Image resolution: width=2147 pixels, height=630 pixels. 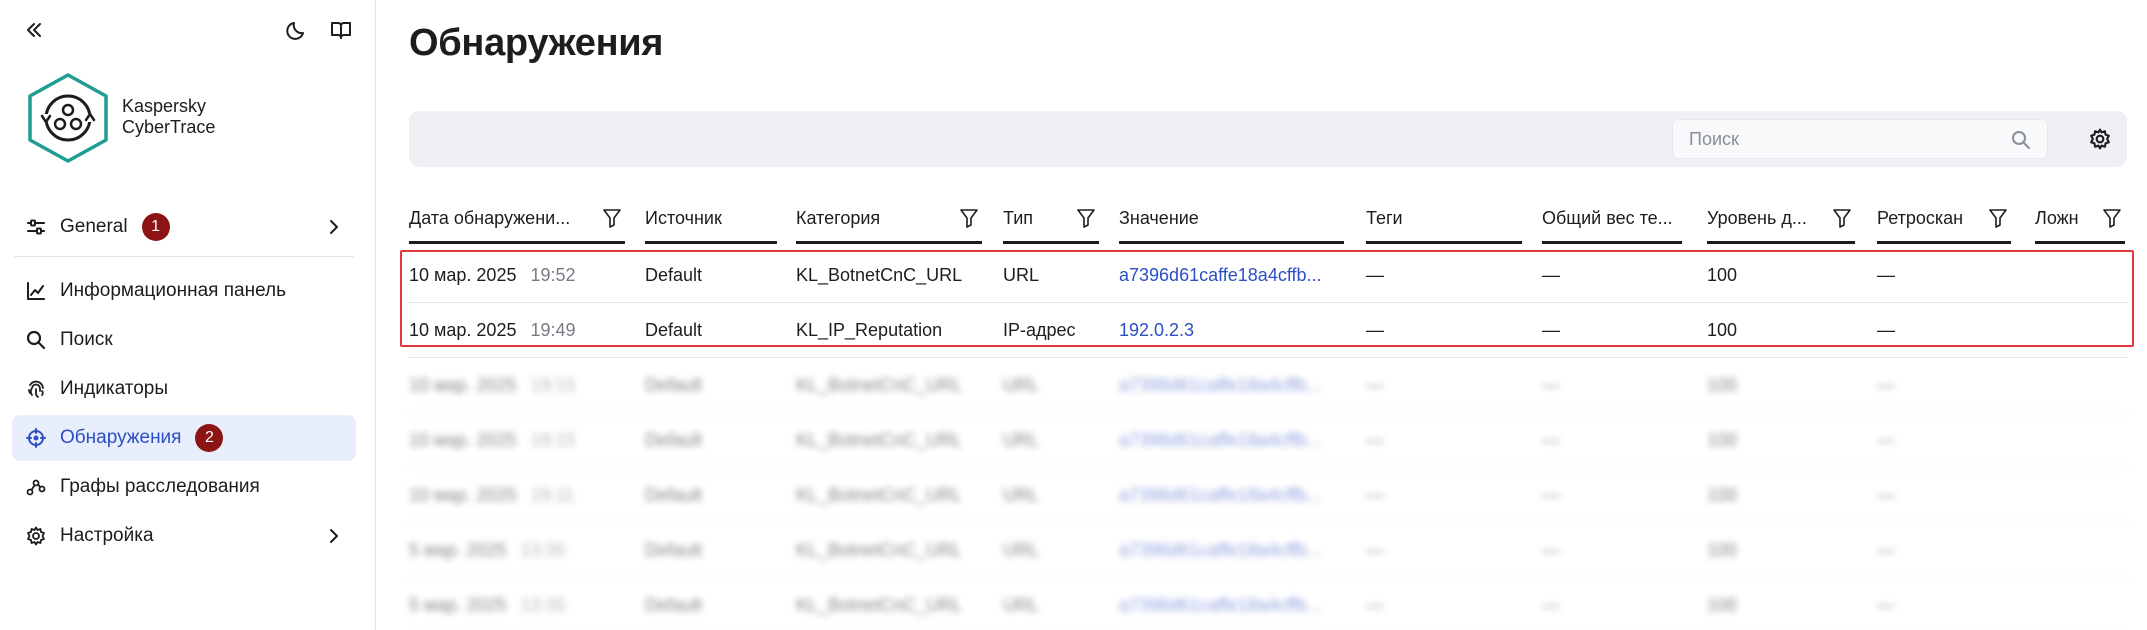 I want to click on gear-icon, so click(x=36, y=536).